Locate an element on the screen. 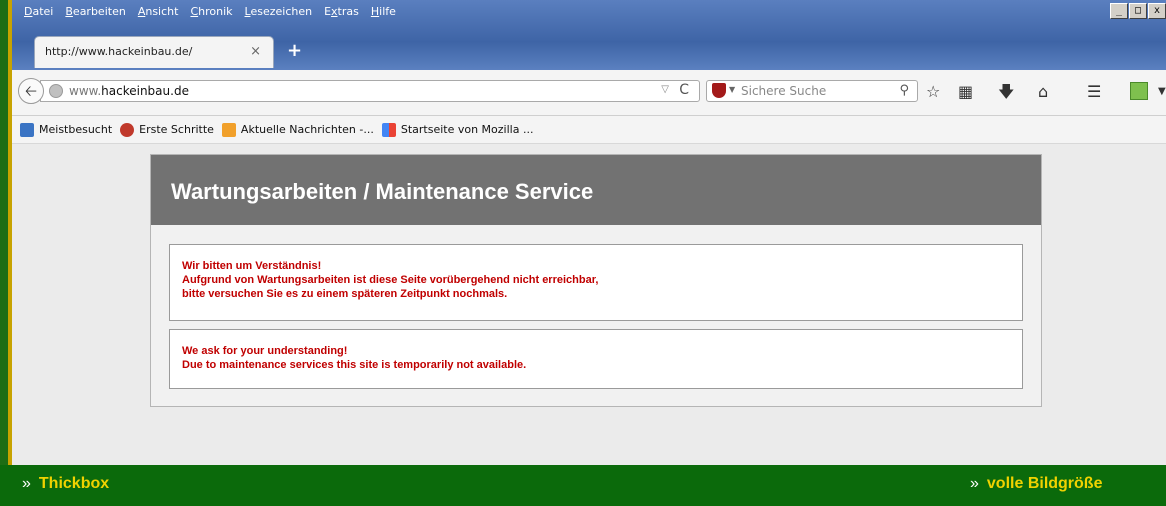 The width and height of the screenshot is (1166, 506). menu-item-hilfe: Hilfe is located at coordinates (383, 11).